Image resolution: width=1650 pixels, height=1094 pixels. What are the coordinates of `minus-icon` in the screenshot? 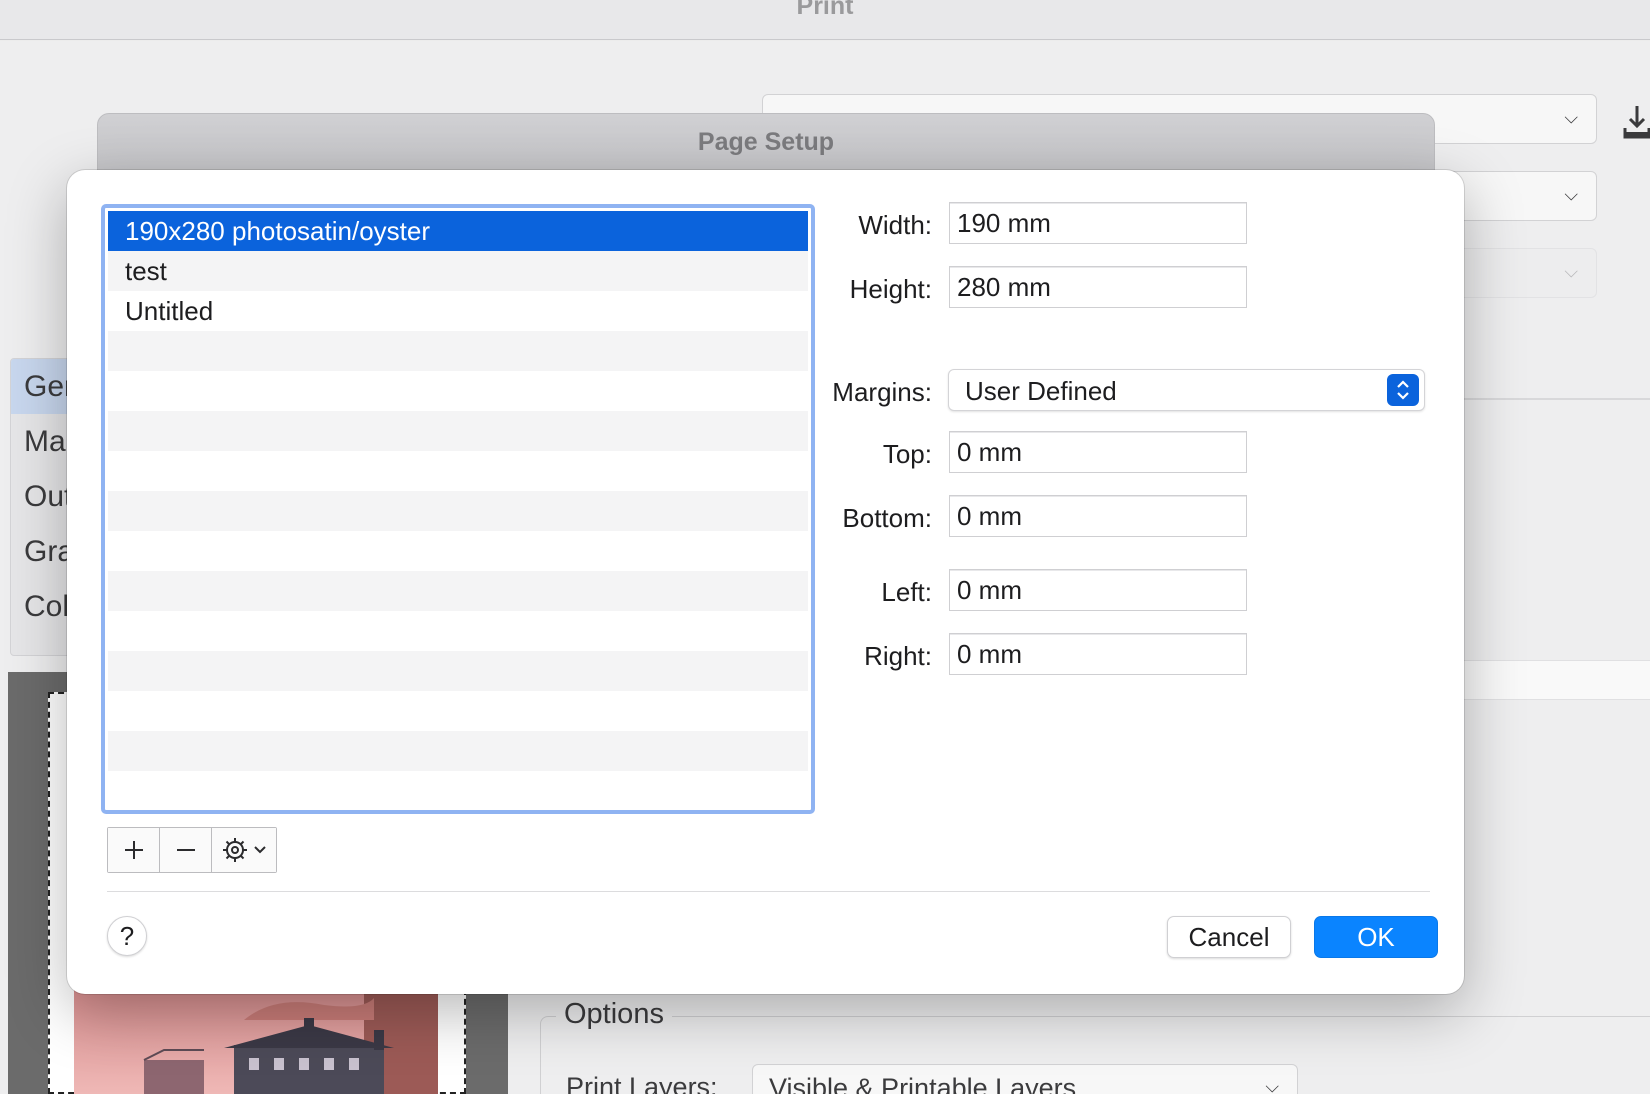 It's located at (185, 850).